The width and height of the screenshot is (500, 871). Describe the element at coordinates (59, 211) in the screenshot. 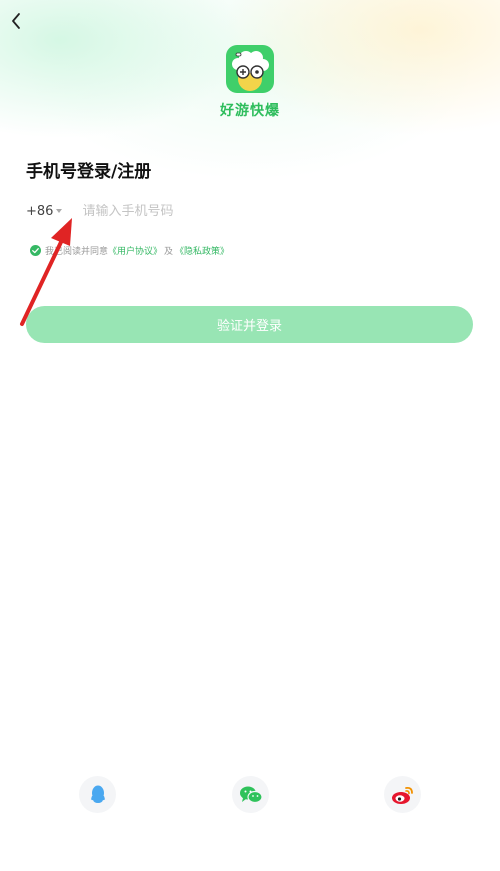

I see `caret-down-icon` at that location.